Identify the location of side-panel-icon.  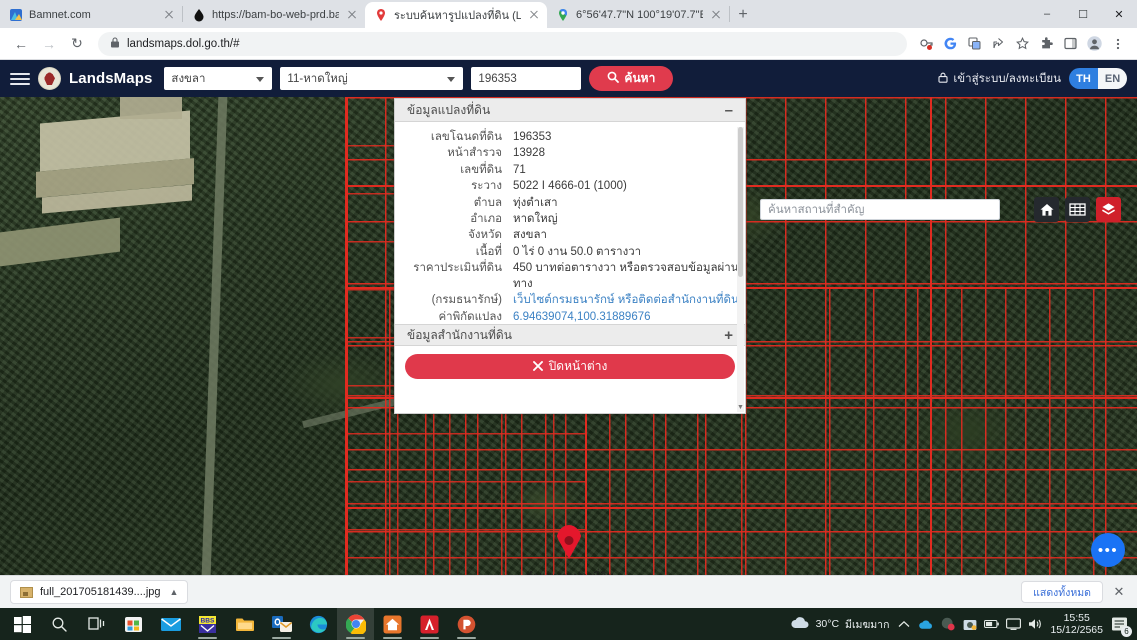
(1070, 44).